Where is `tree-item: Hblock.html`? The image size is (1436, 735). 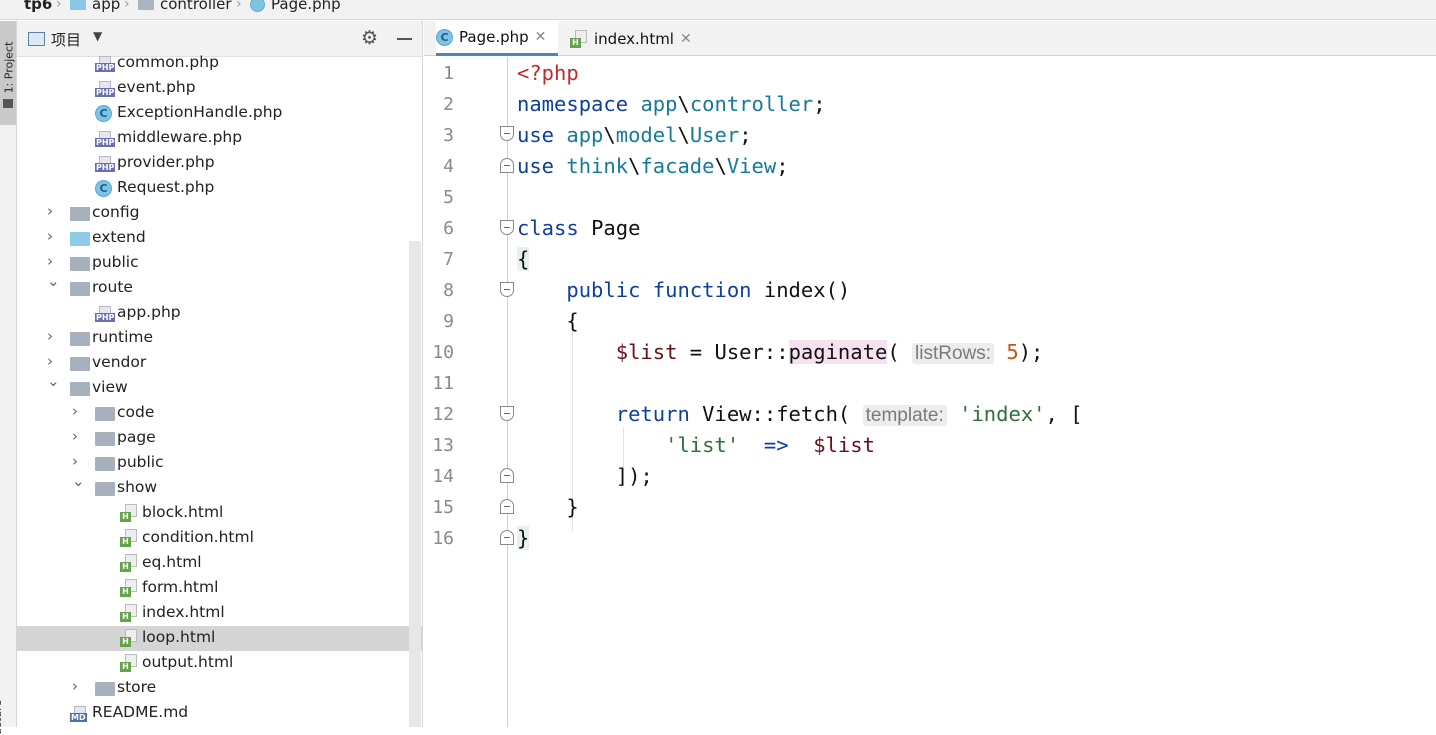
tree-item: Hblock.html is located at coordinates (219, 513).